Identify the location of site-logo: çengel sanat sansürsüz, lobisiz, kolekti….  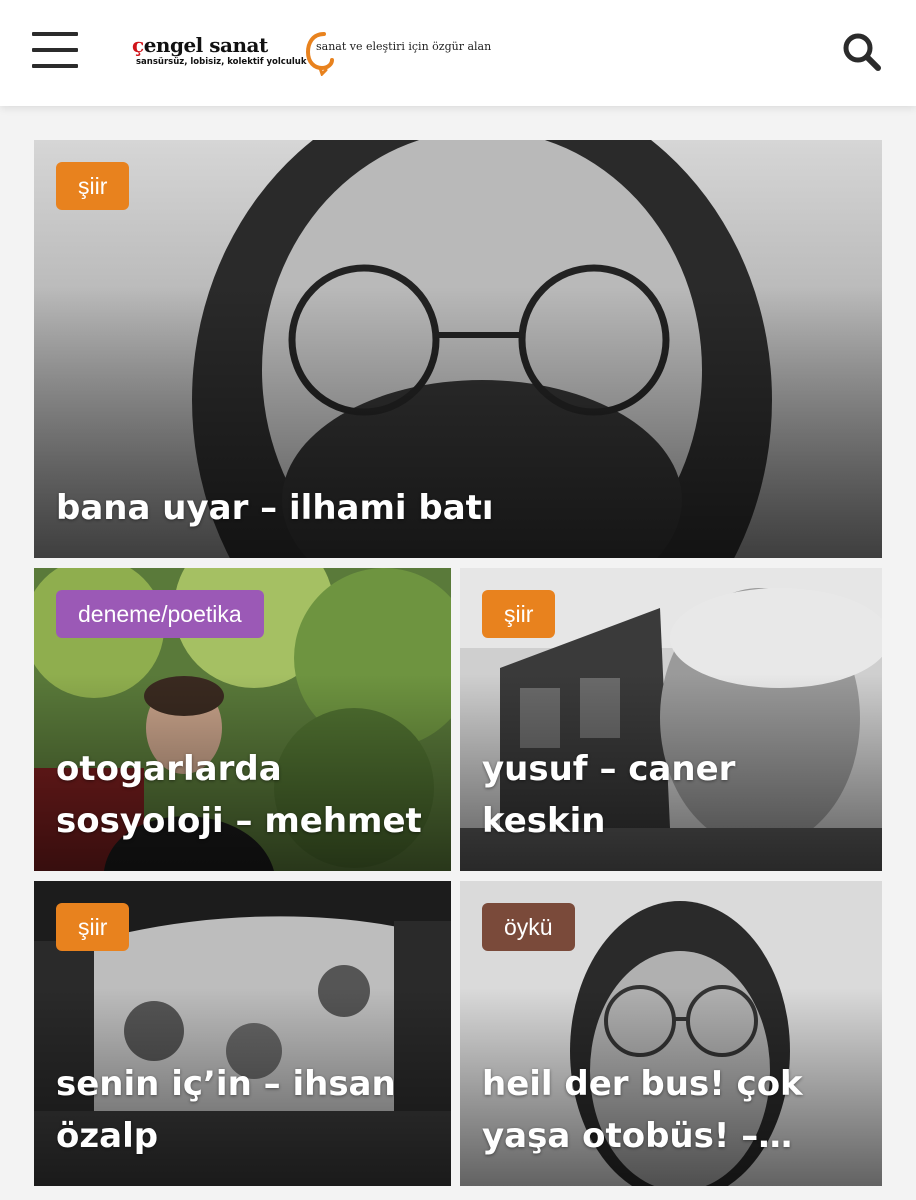
(219, 53).